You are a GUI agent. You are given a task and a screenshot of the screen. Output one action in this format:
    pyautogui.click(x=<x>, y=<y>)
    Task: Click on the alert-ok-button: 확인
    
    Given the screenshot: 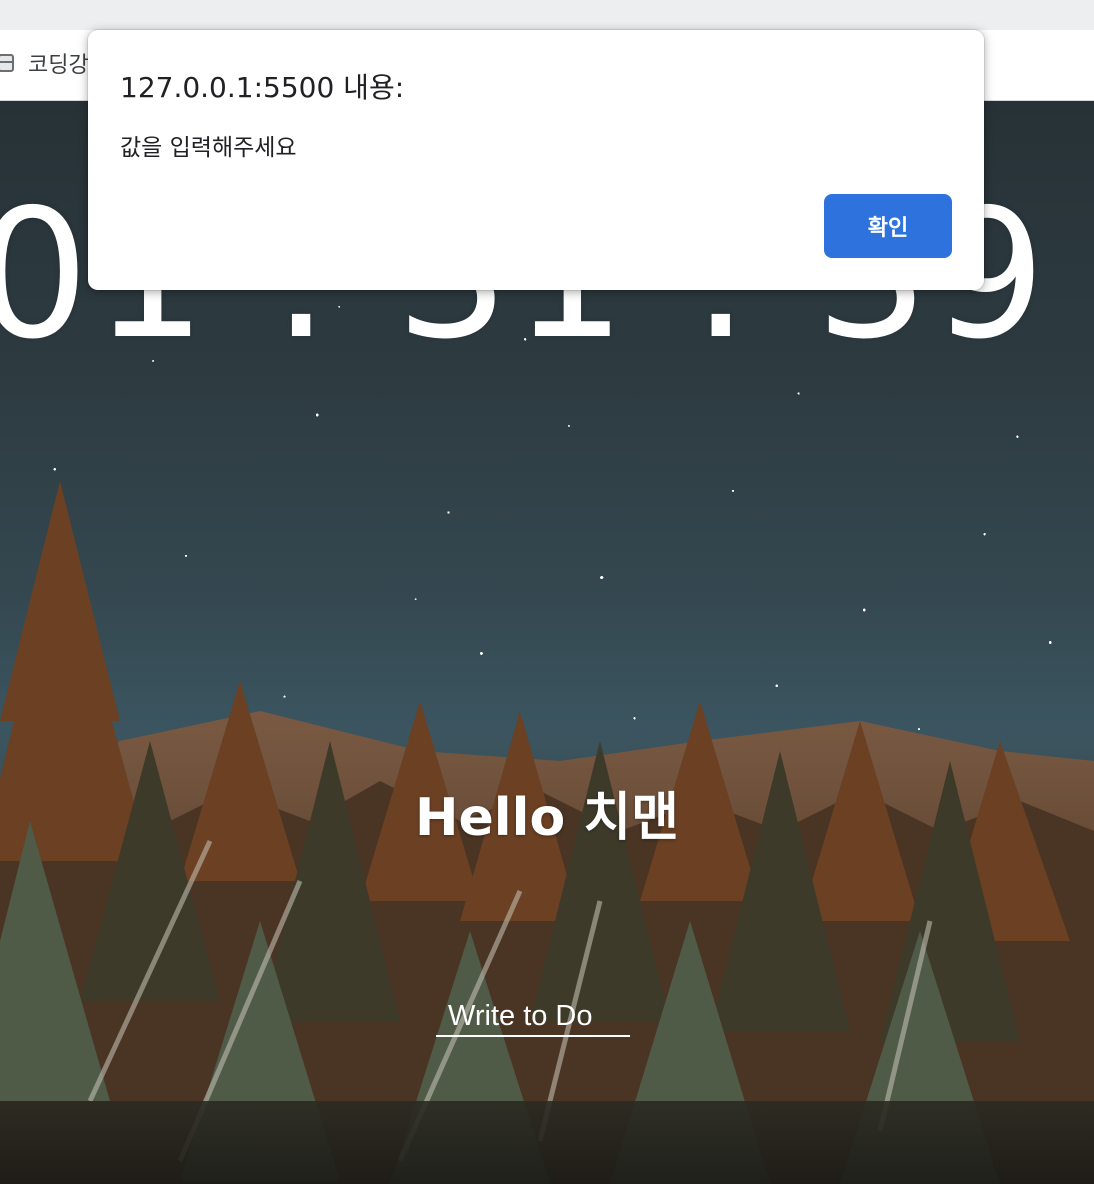 What is the action you would take?
    pyautogui.click(x=888, y=226)
    